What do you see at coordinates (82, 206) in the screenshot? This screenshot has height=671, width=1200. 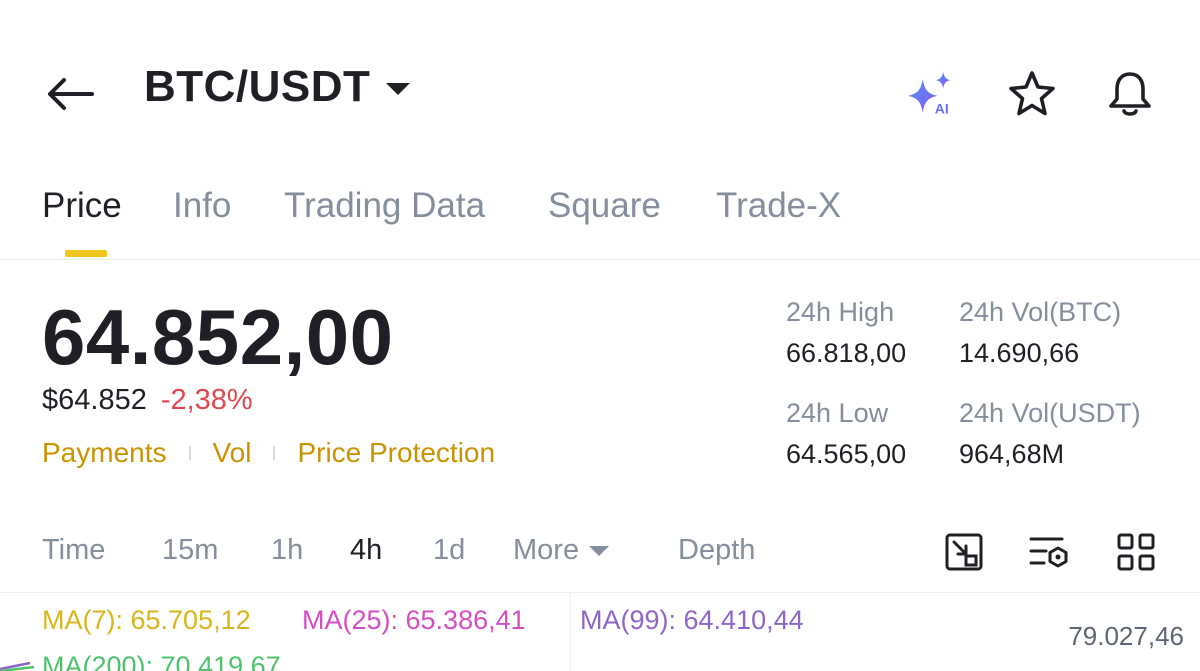 I see `tab-price: Price` at bounding box center [82, 206].